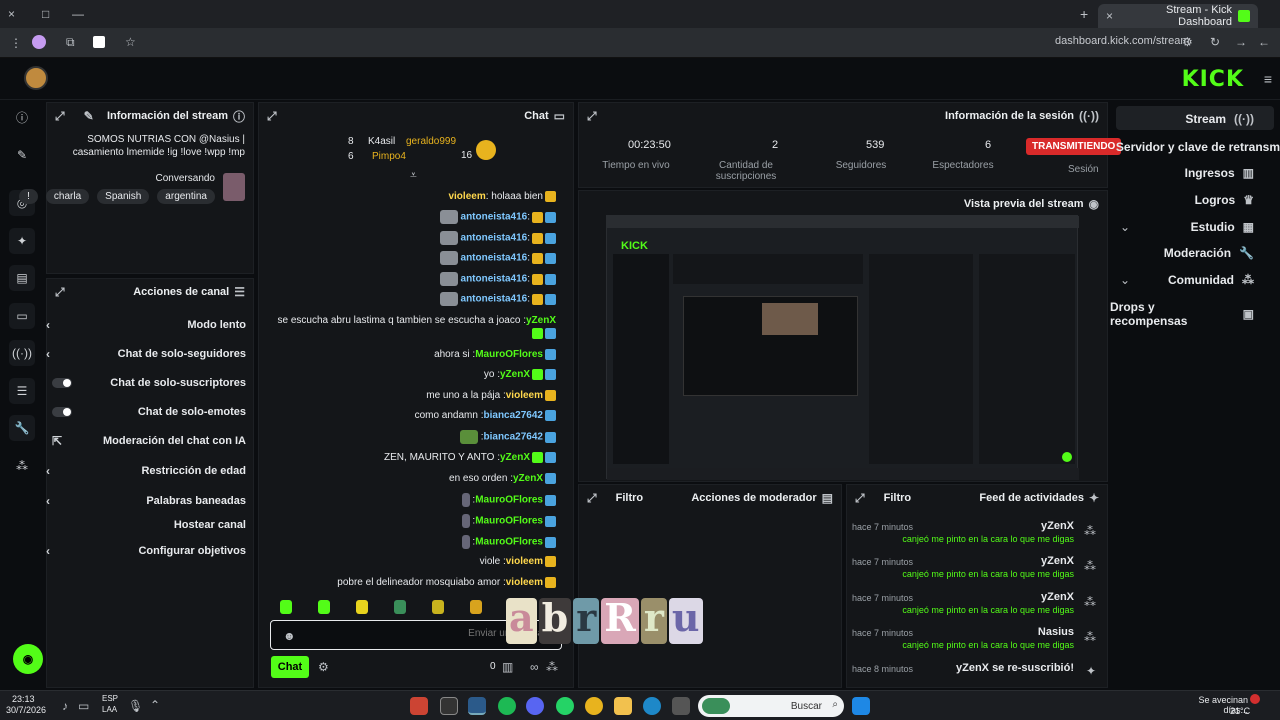 This screenshot has width=1280, height=720. I want to click on mod-filter-button: Filtro, so click(630, 498).